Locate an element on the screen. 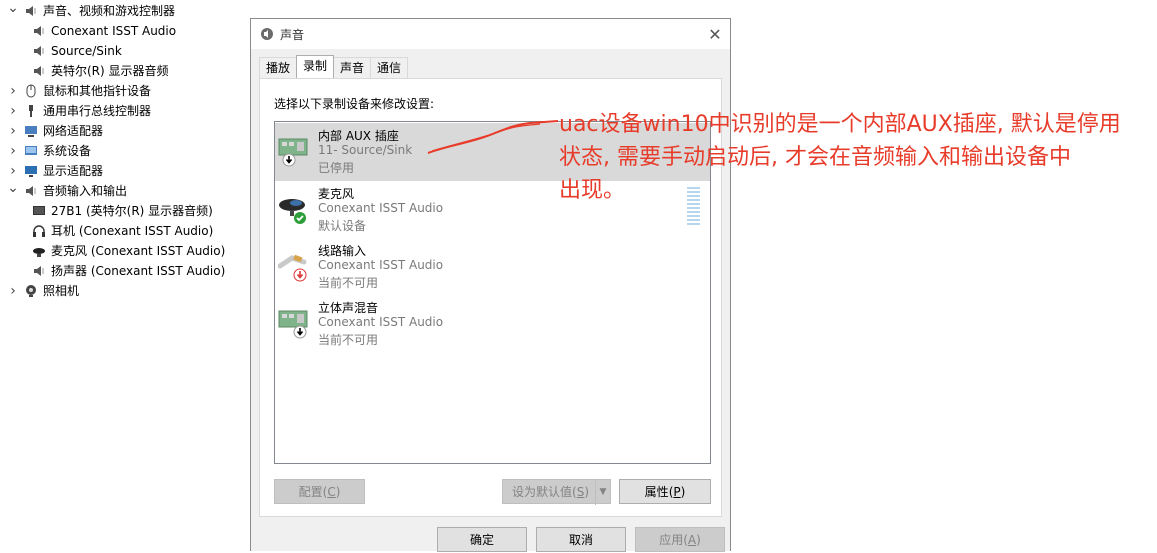 Image resolution: width=1157 pixels, height=553 pixels. tree-device: 耳机 (Conexant ISST Audio) is located at coordinates (122, 231).